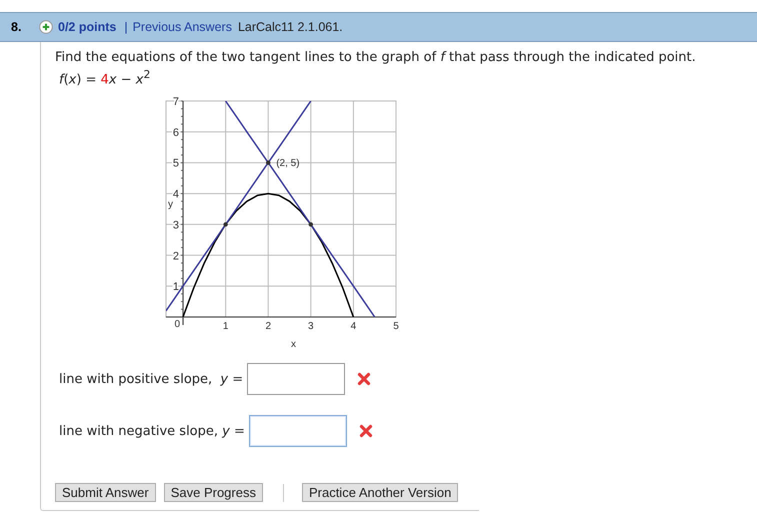 The image size is (757, 530). What do you see at coordinates (176, 133) in the screenshot?
I see `y-tick-label: 6` at bounding box center [176, 133].